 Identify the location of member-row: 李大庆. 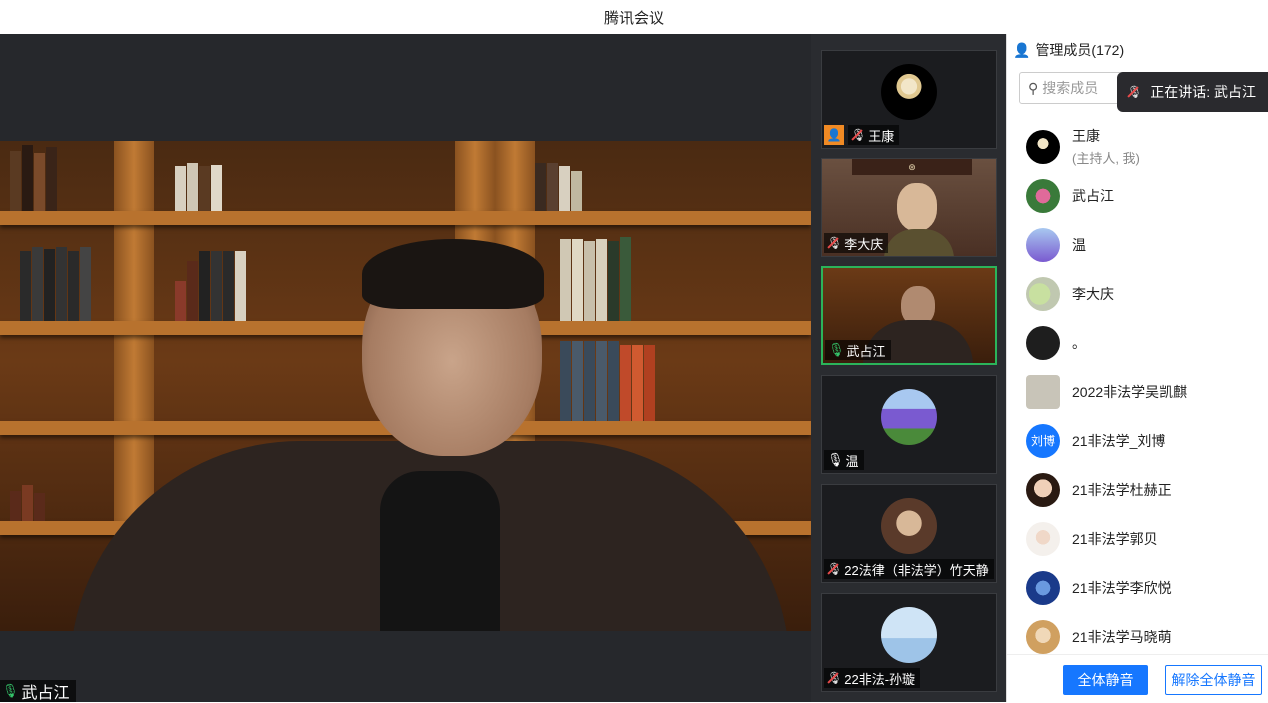
(1137, 293).